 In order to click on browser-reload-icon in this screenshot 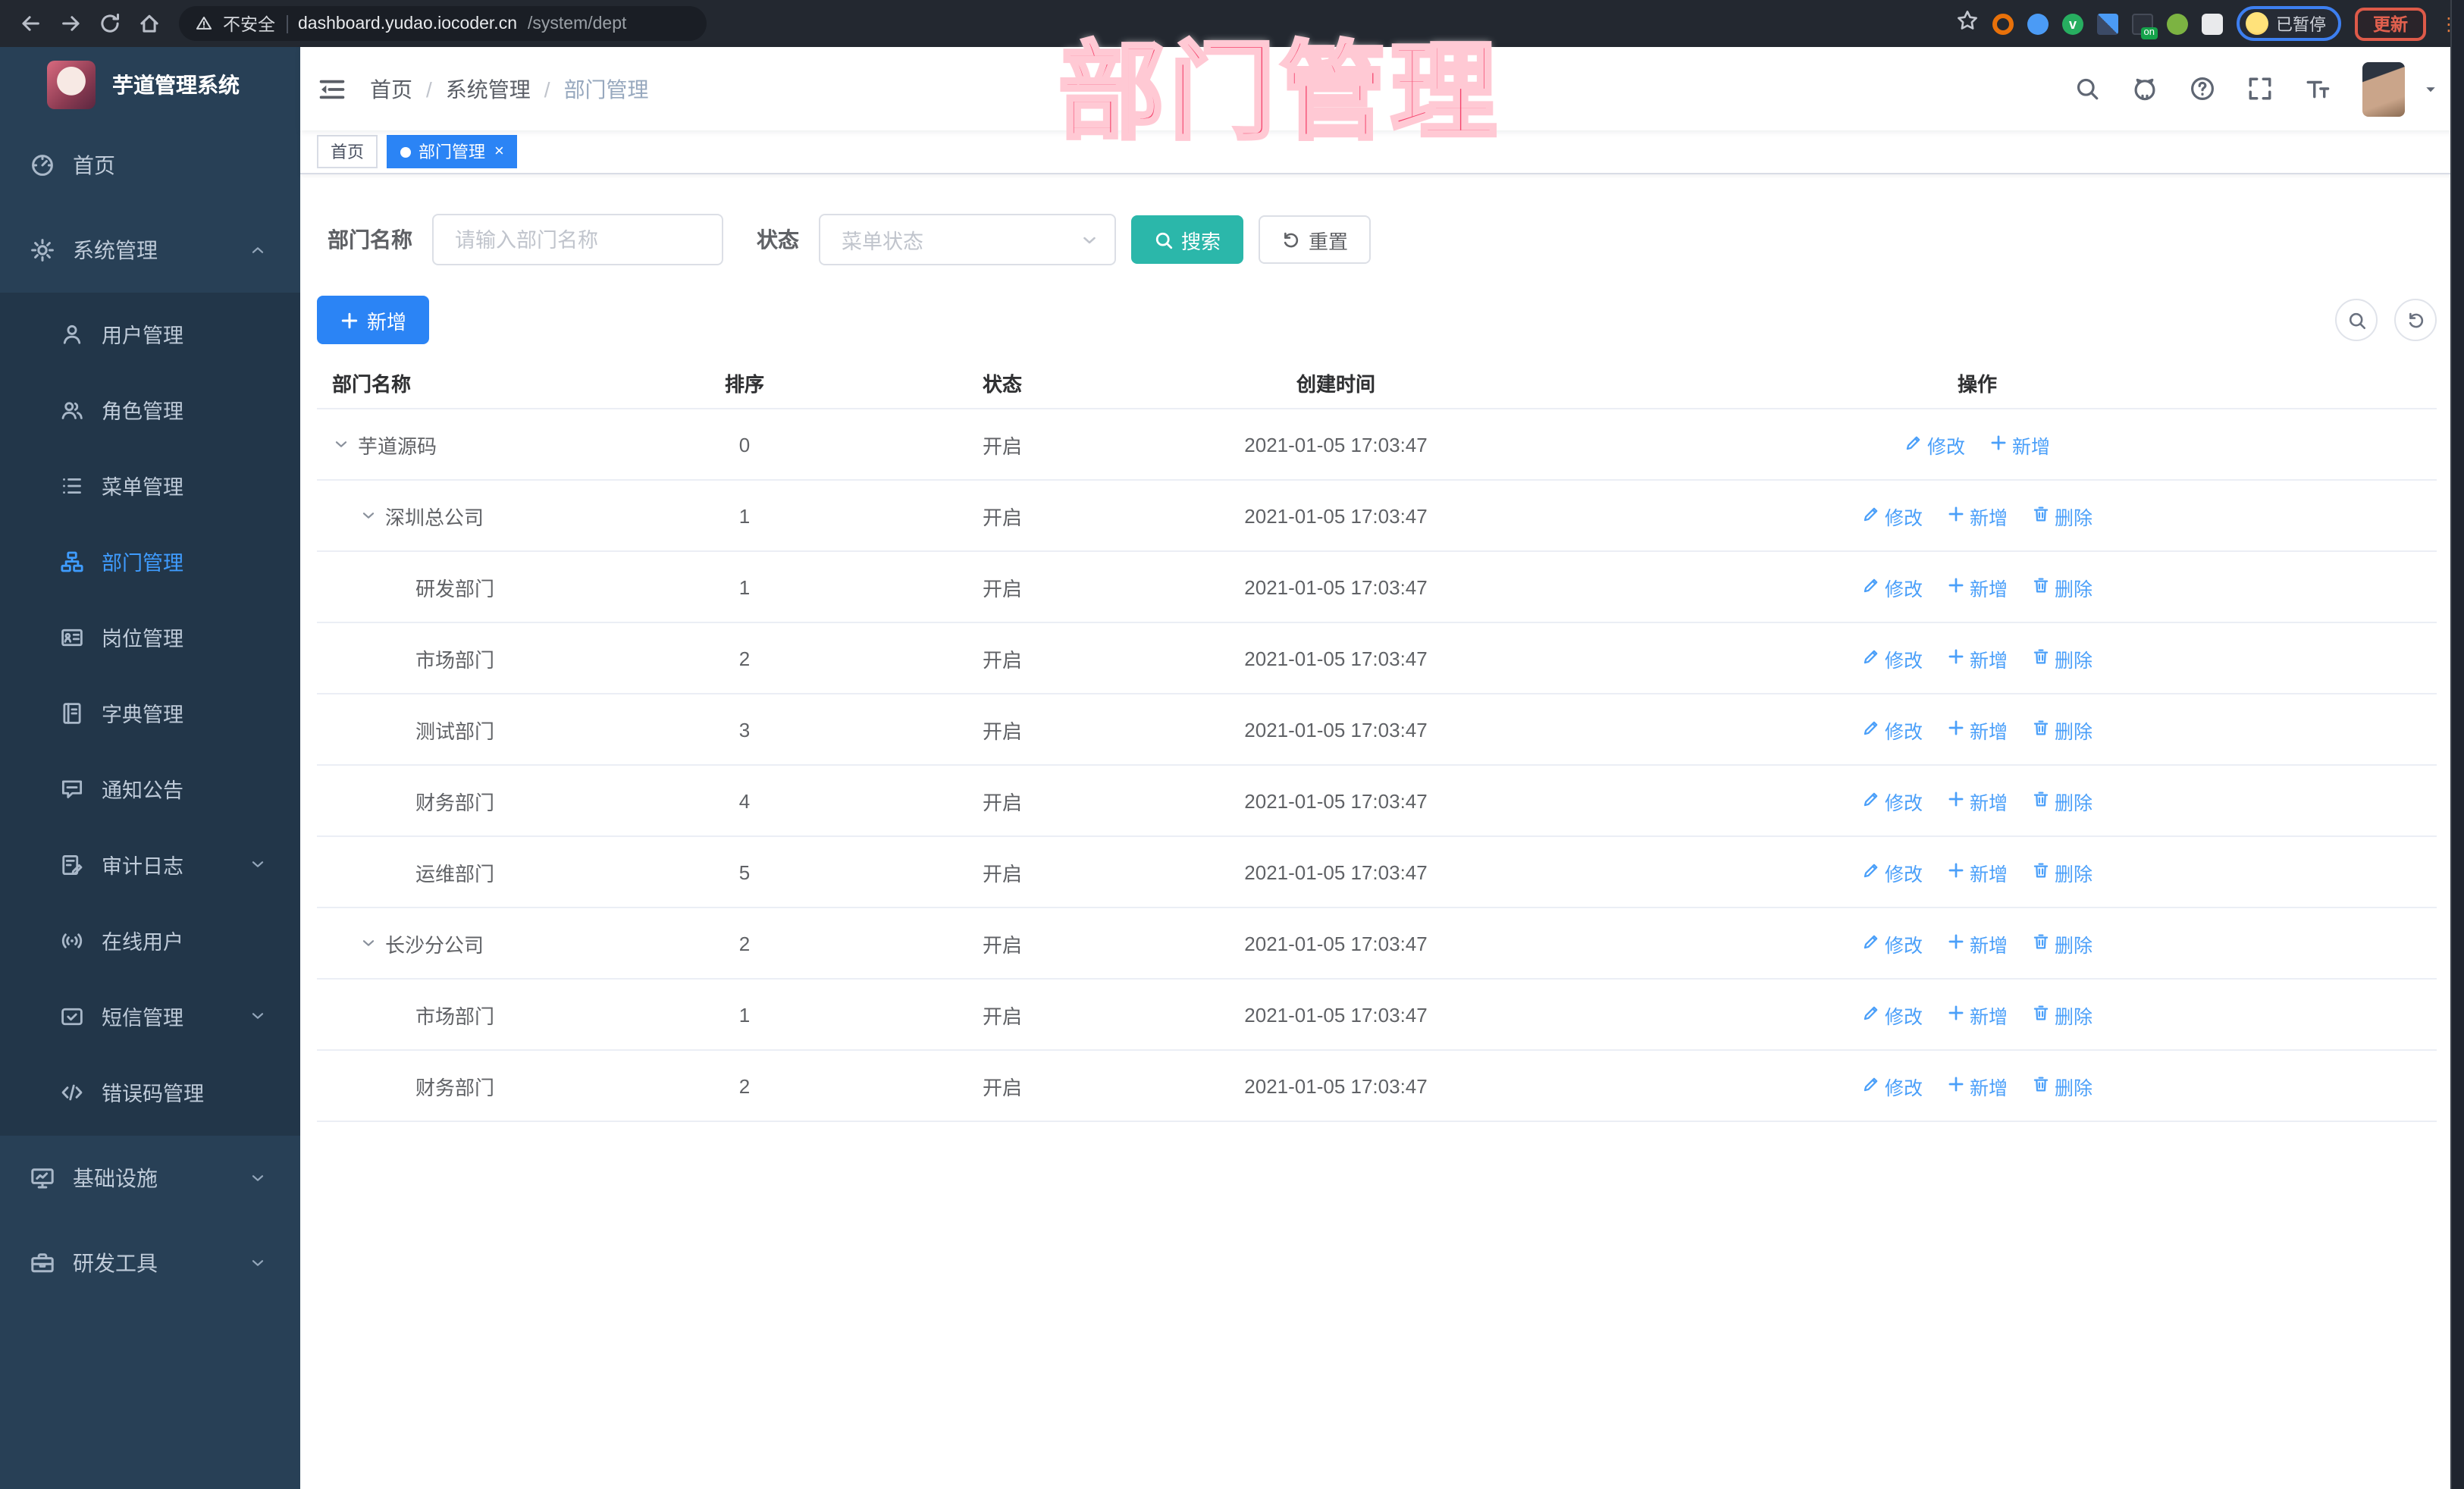, I will do `click(109, 23)`.